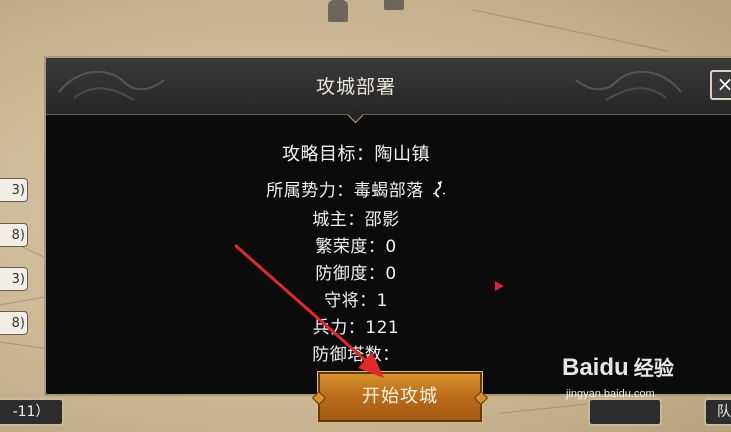 The height and width of the screenshot is (432, 731). I want to click on watermark-url: jingyan.baidu.com, so click(610, 394).